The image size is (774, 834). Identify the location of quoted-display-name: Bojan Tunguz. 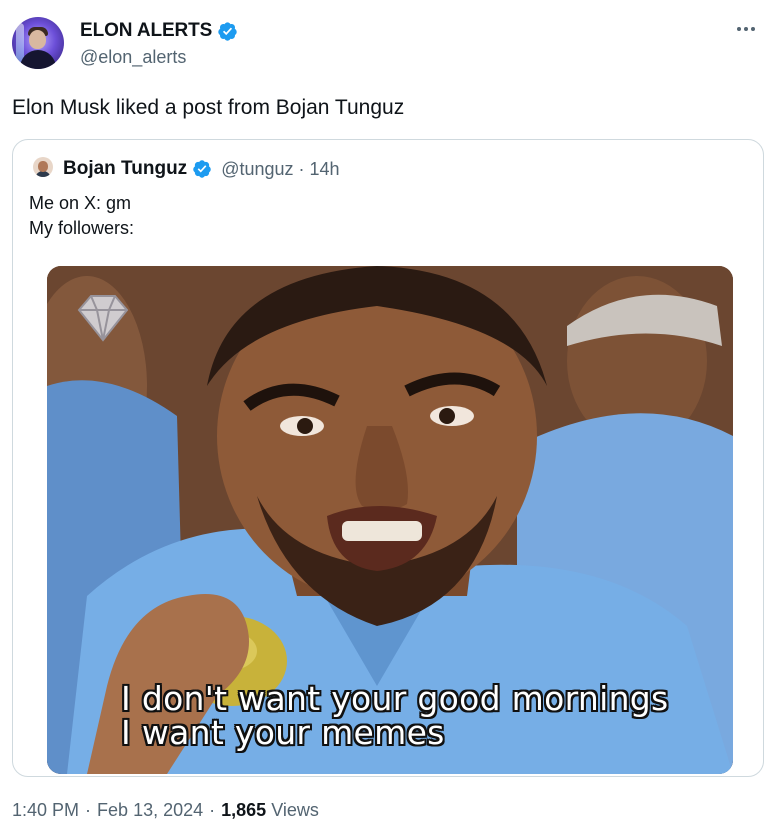
(125, 169).